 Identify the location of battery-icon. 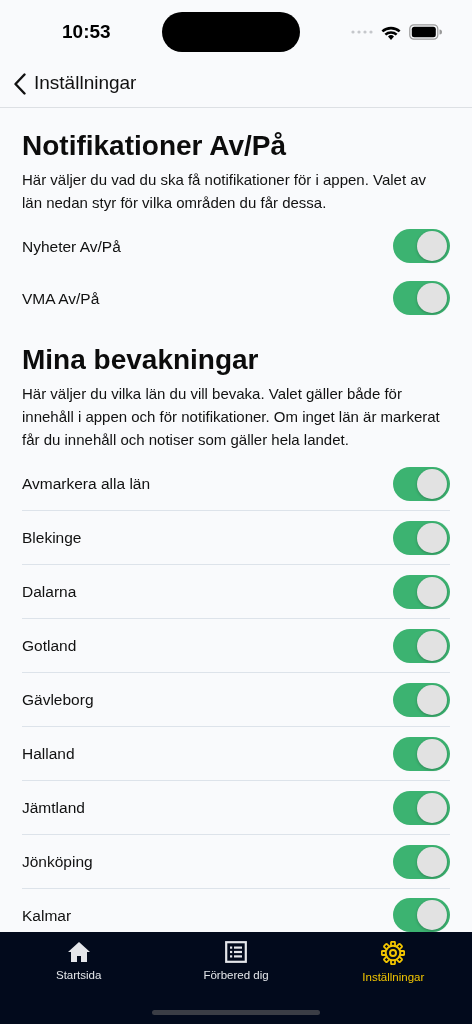
(425, 32).